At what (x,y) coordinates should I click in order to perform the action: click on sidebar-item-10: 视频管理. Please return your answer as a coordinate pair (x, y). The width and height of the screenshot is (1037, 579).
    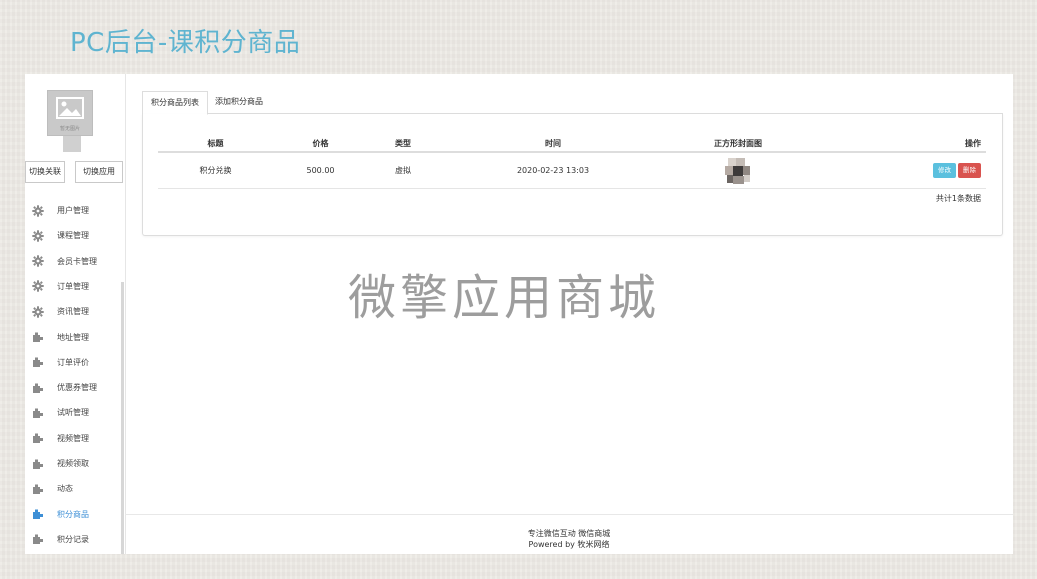
    Looking at the image, I should click on (73, 438).